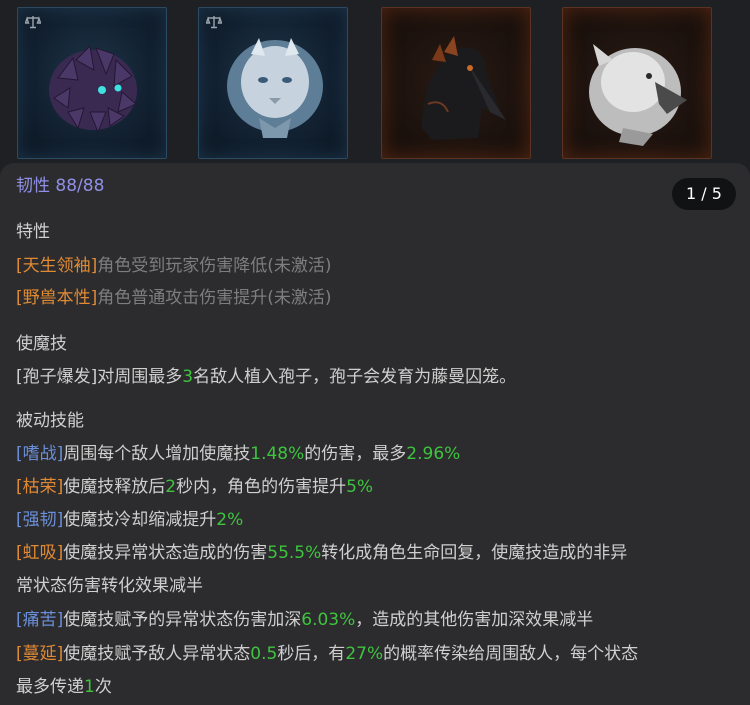 This screenshot has width=750, height=705. I want to click on passive-text: 常状态伤害转化效果减半, so click(109, 586).